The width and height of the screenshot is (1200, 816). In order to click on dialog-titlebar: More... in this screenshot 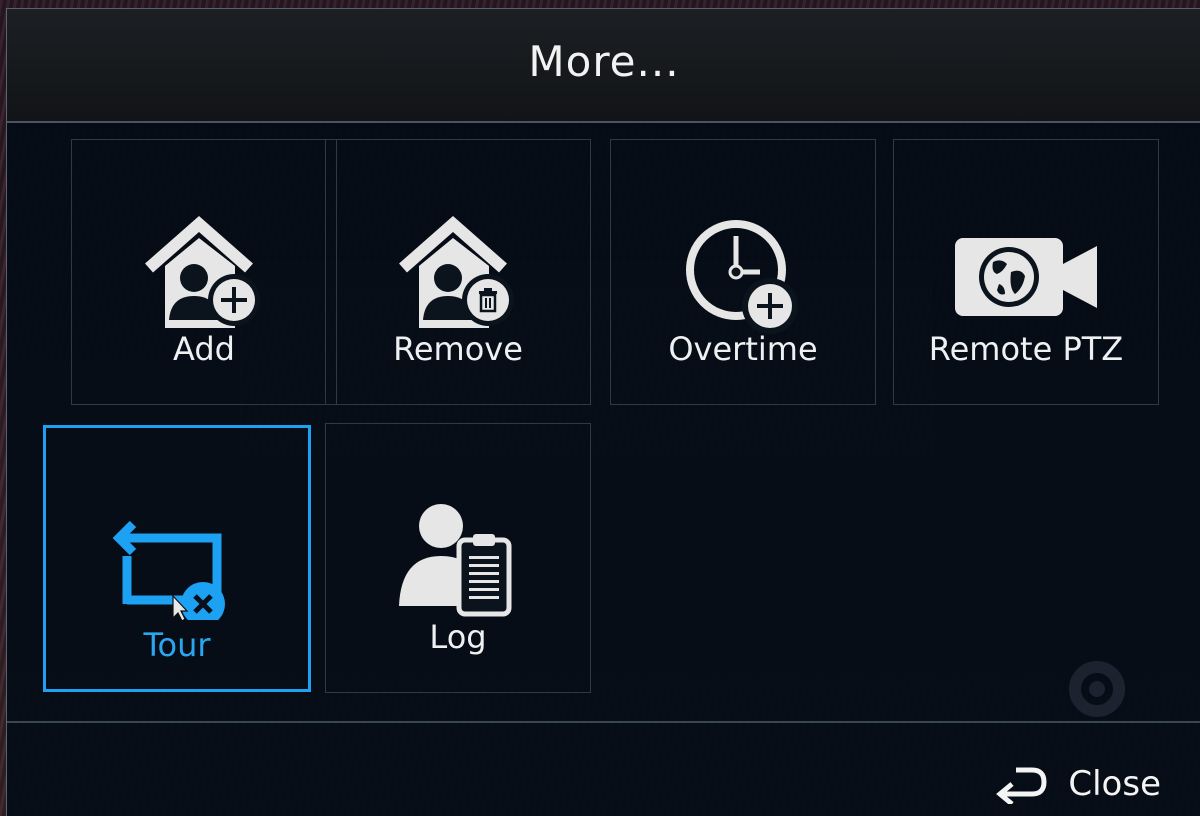, I will do `click(603, 66)`.